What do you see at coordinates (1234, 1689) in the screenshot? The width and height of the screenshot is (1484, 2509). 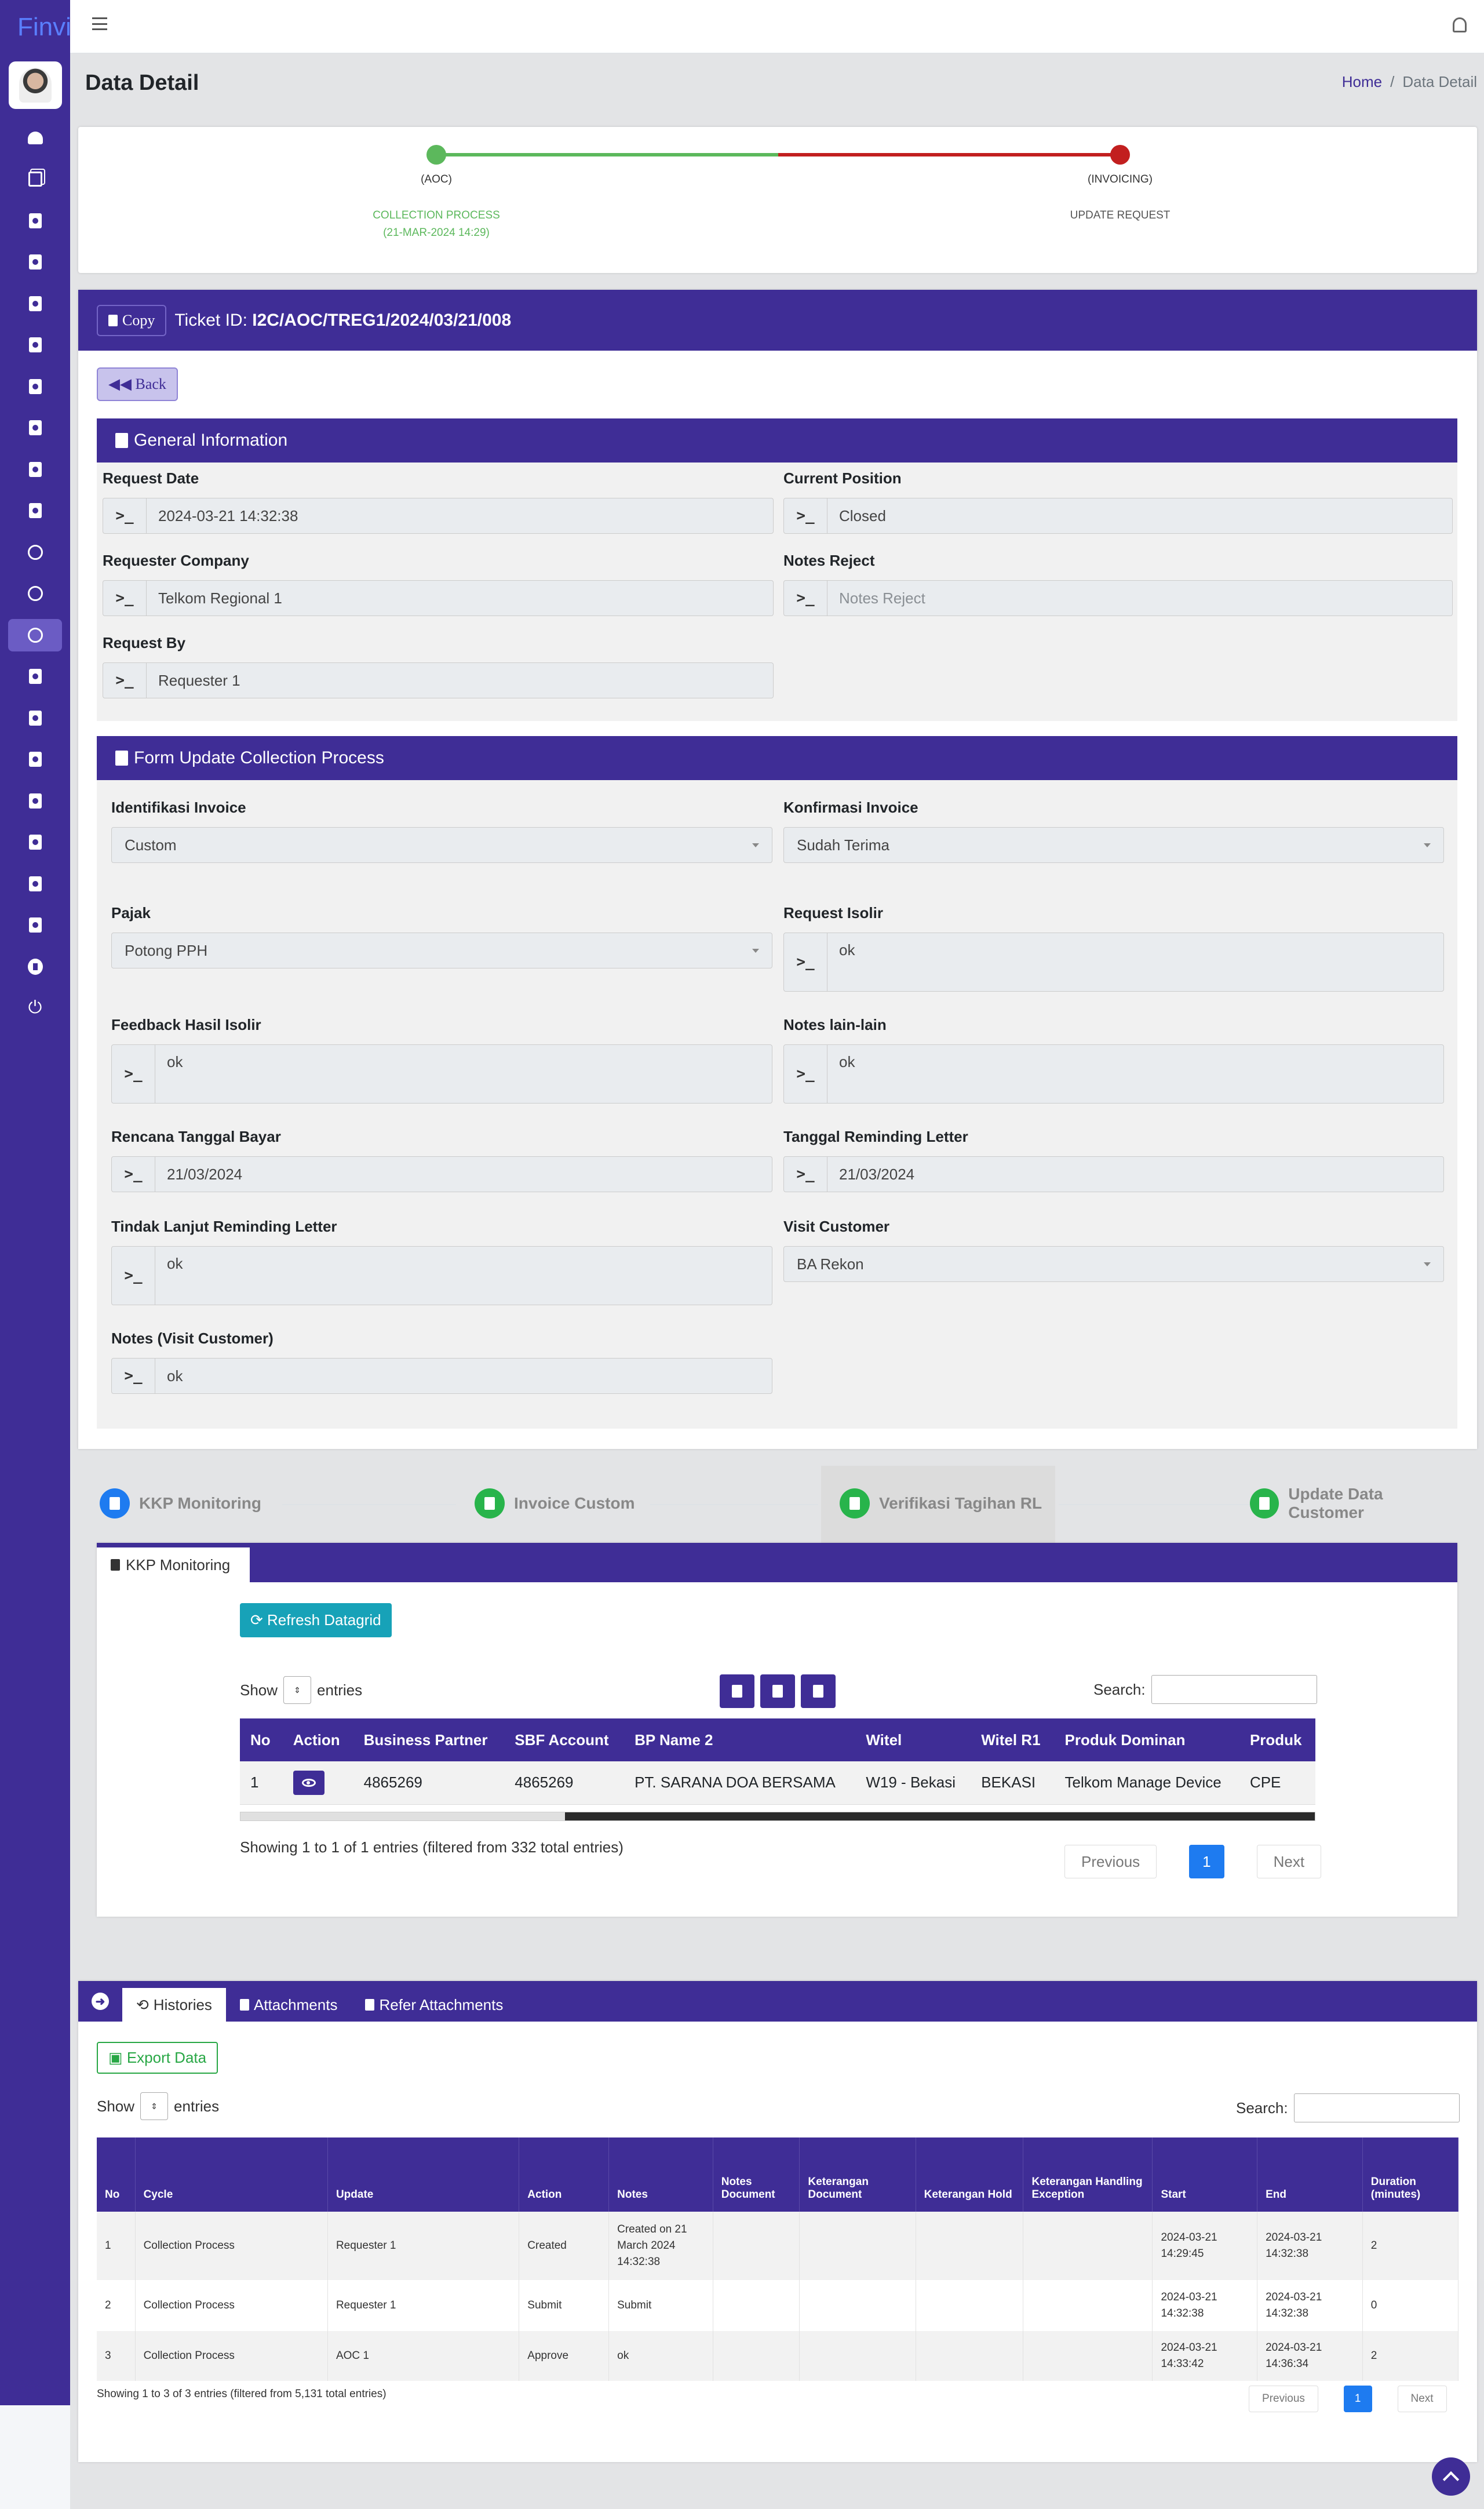 I see `kkp-search-input` at bounding box center [1234, 1689].